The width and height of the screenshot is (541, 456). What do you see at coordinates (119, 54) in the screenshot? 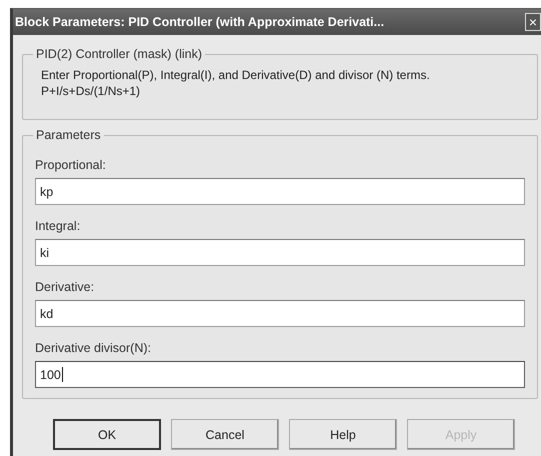
I see `group-title: PID(2) Controller (mask) (link)` at bounding box center [119, 54].